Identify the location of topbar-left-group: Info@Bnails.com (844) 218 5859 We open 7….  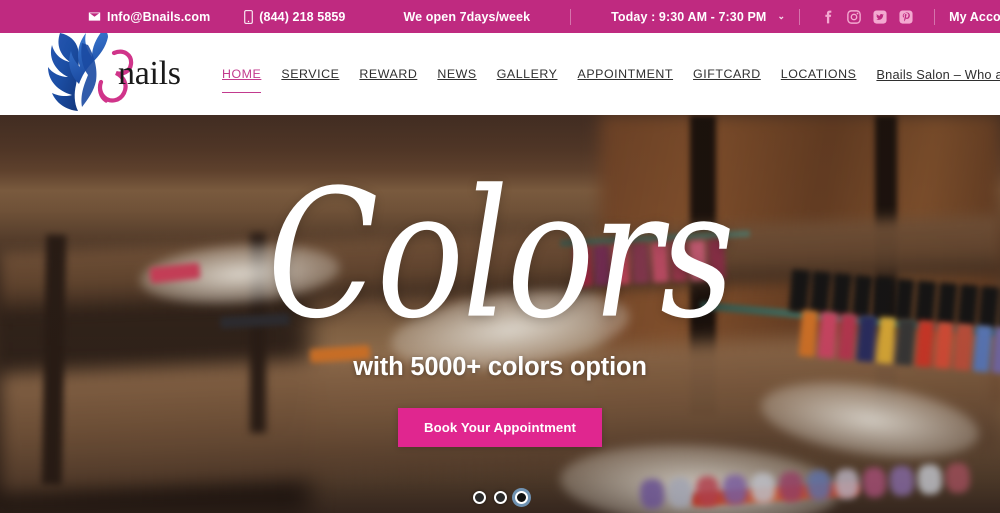
(436, 16).